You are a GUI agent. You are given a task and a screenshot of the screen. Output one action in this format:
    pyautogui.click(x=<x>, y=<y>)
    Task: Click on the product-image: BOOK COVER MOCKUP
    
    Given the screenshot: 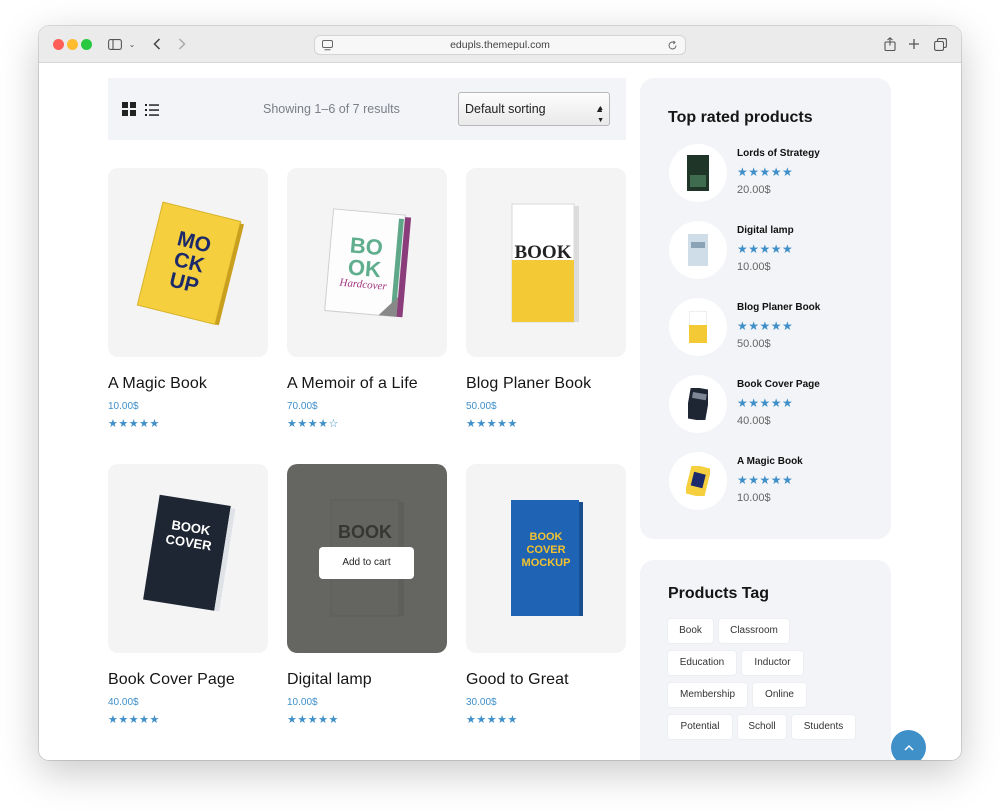 What is the action you would take?
    pyautogui.click(x=546, y=558)
    